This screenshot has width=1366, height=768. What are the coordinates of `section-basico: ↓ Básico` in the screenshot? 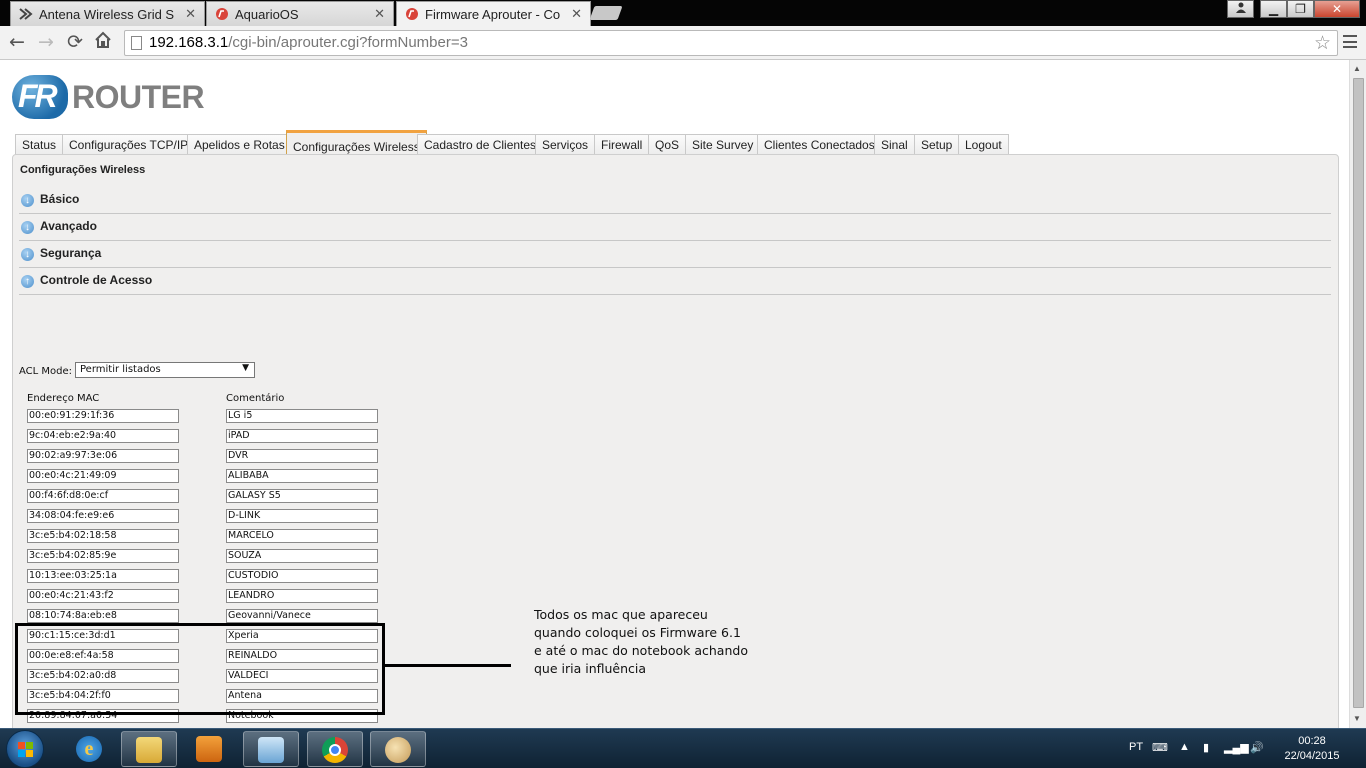 It's located at (675, 200).